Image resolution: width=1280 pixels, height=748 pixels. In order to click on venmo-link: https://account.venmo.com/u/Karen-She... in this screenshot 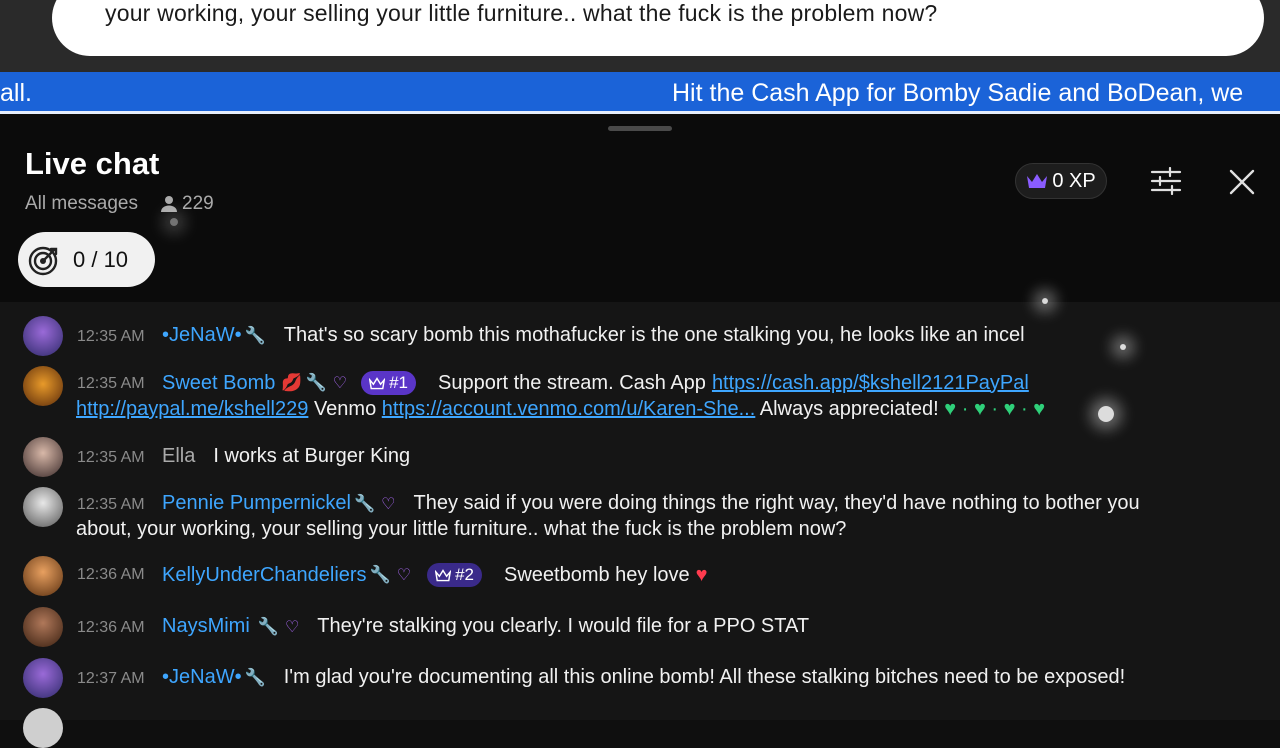, I will do `click(569, 409)`.